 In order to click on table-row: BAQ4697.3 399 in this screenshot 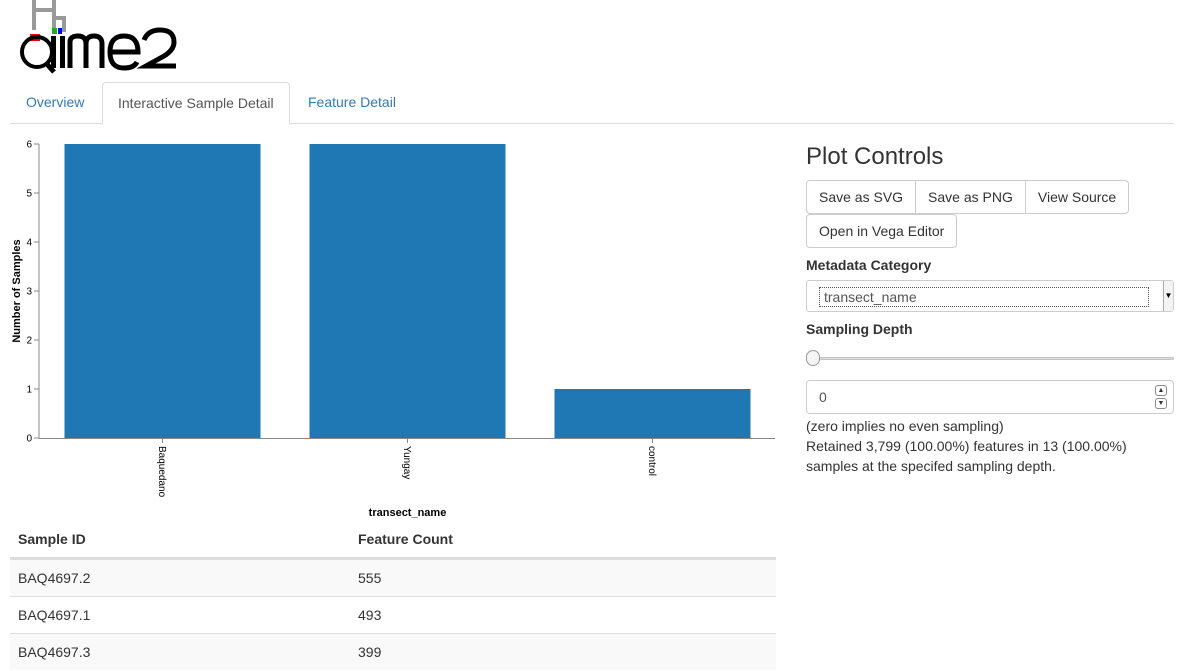, I will do `click(393, 651)`.